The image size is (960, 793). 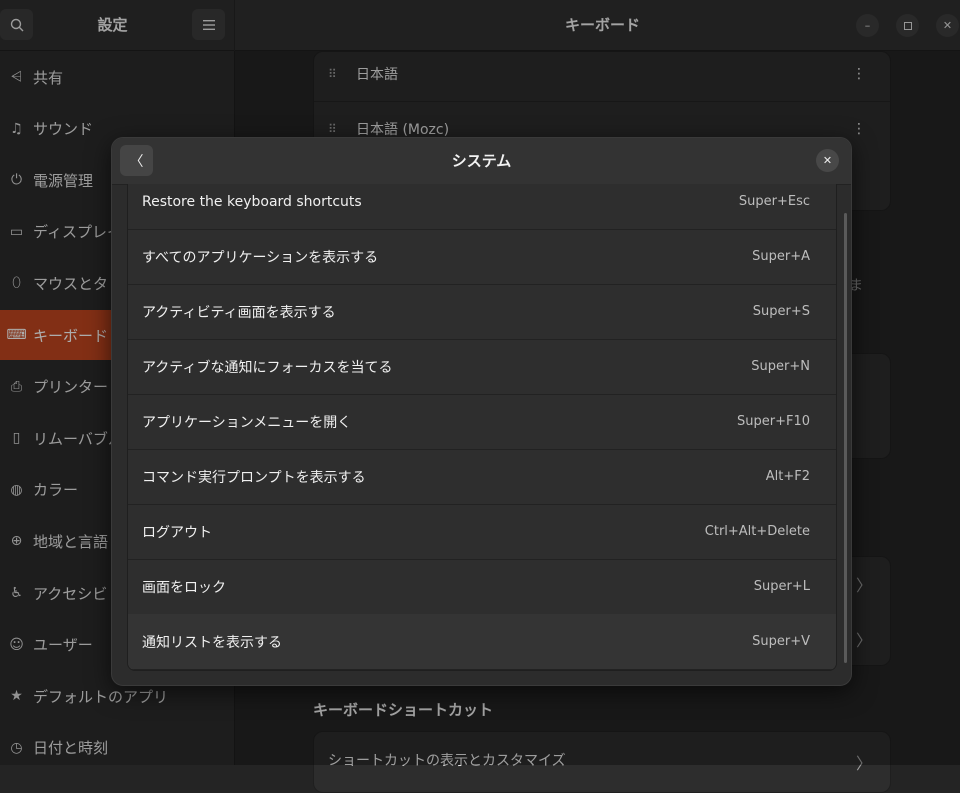 I want to click on shortcut-keys: Super+S, so click(x=781, y=311).